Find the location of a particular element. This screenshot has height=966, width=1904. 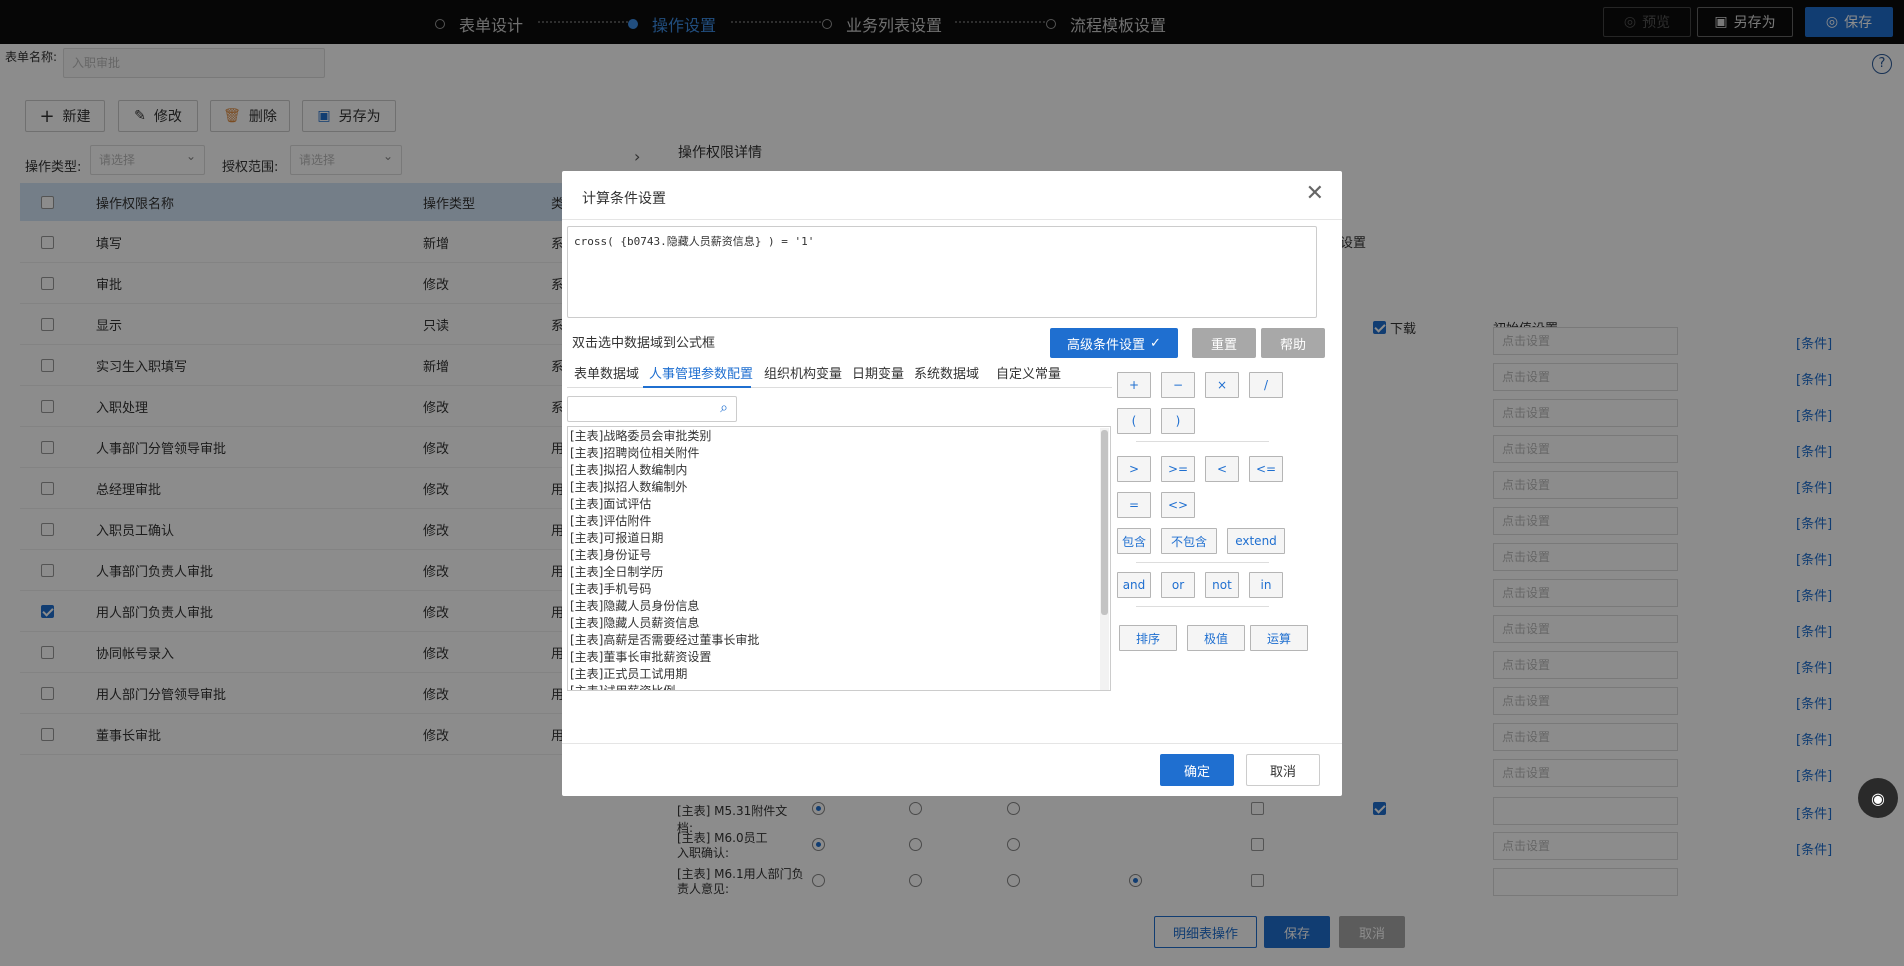

operator-button-contain-0: 包含 is located at coordinates (1134, 541).